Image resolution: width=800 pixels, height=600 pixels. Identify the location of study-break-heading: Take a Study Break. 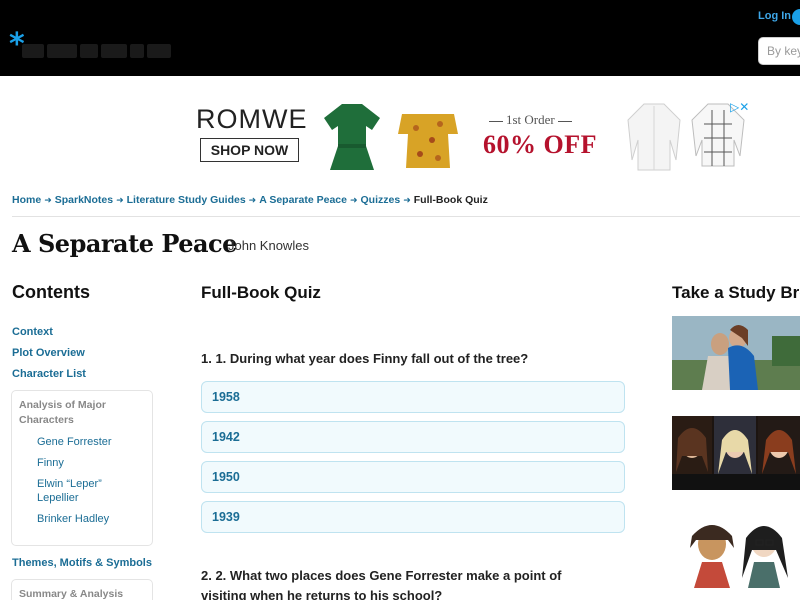
(736, 292).